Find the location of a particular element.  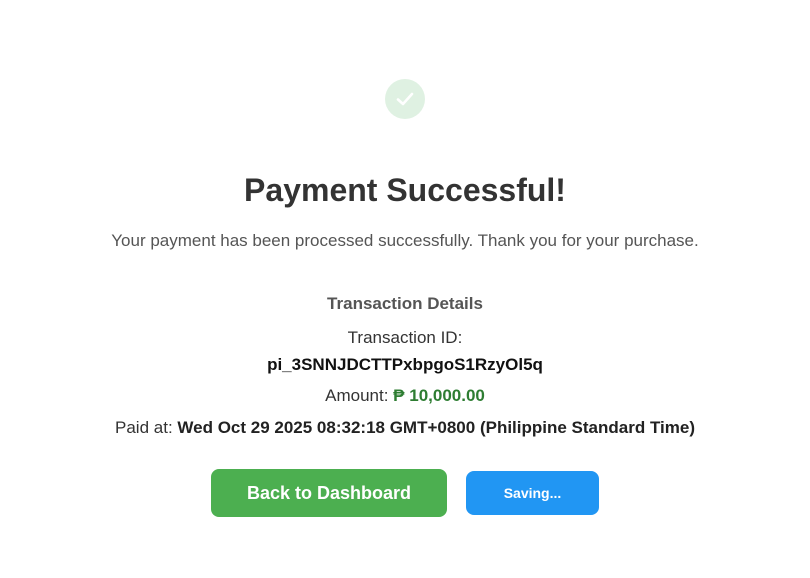

check-icon is located at coordinates (405, 99).